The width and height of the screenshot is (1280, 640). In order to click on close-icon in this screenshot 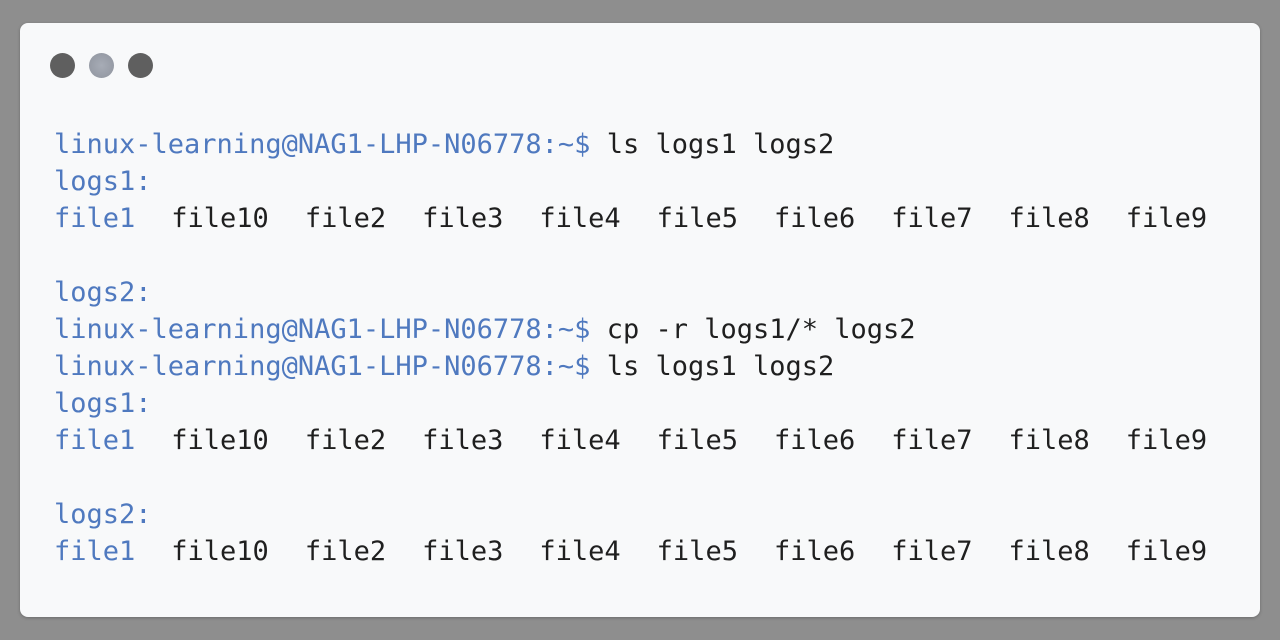, I will do `click(62, 65)`.